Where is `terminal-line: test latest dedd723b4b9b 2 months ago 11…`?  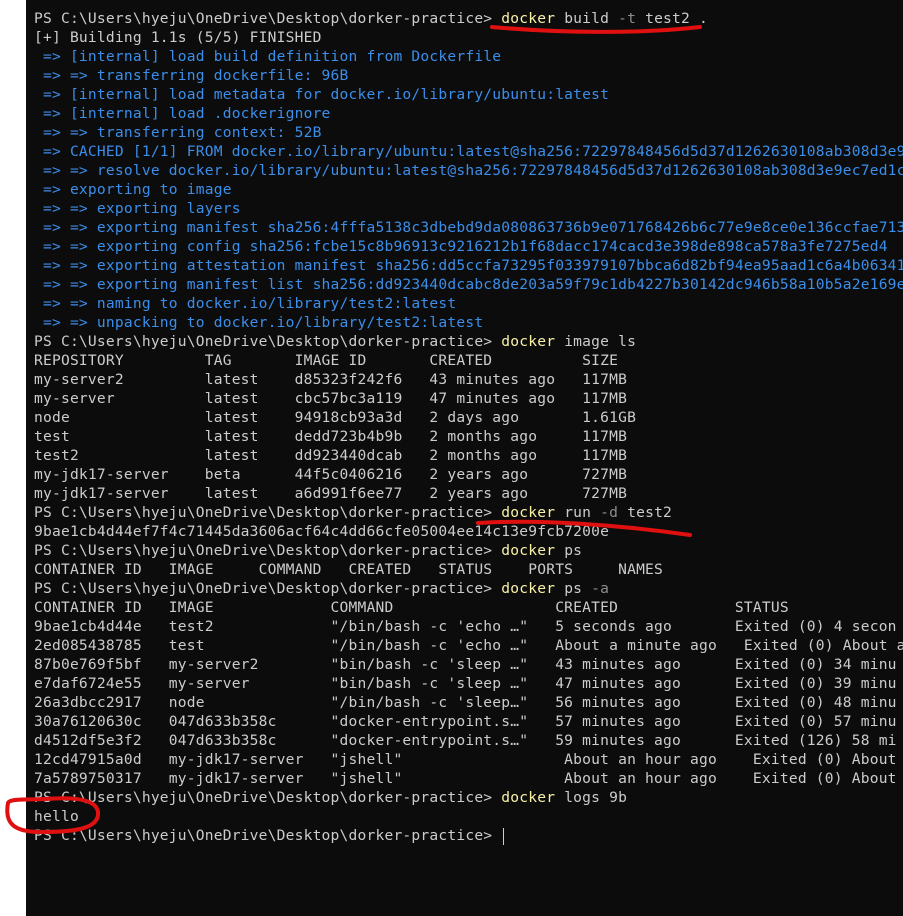 terminal-line: test latest dedd723b4b9b 2 months ago 11… is located at coordinates (468, 436).